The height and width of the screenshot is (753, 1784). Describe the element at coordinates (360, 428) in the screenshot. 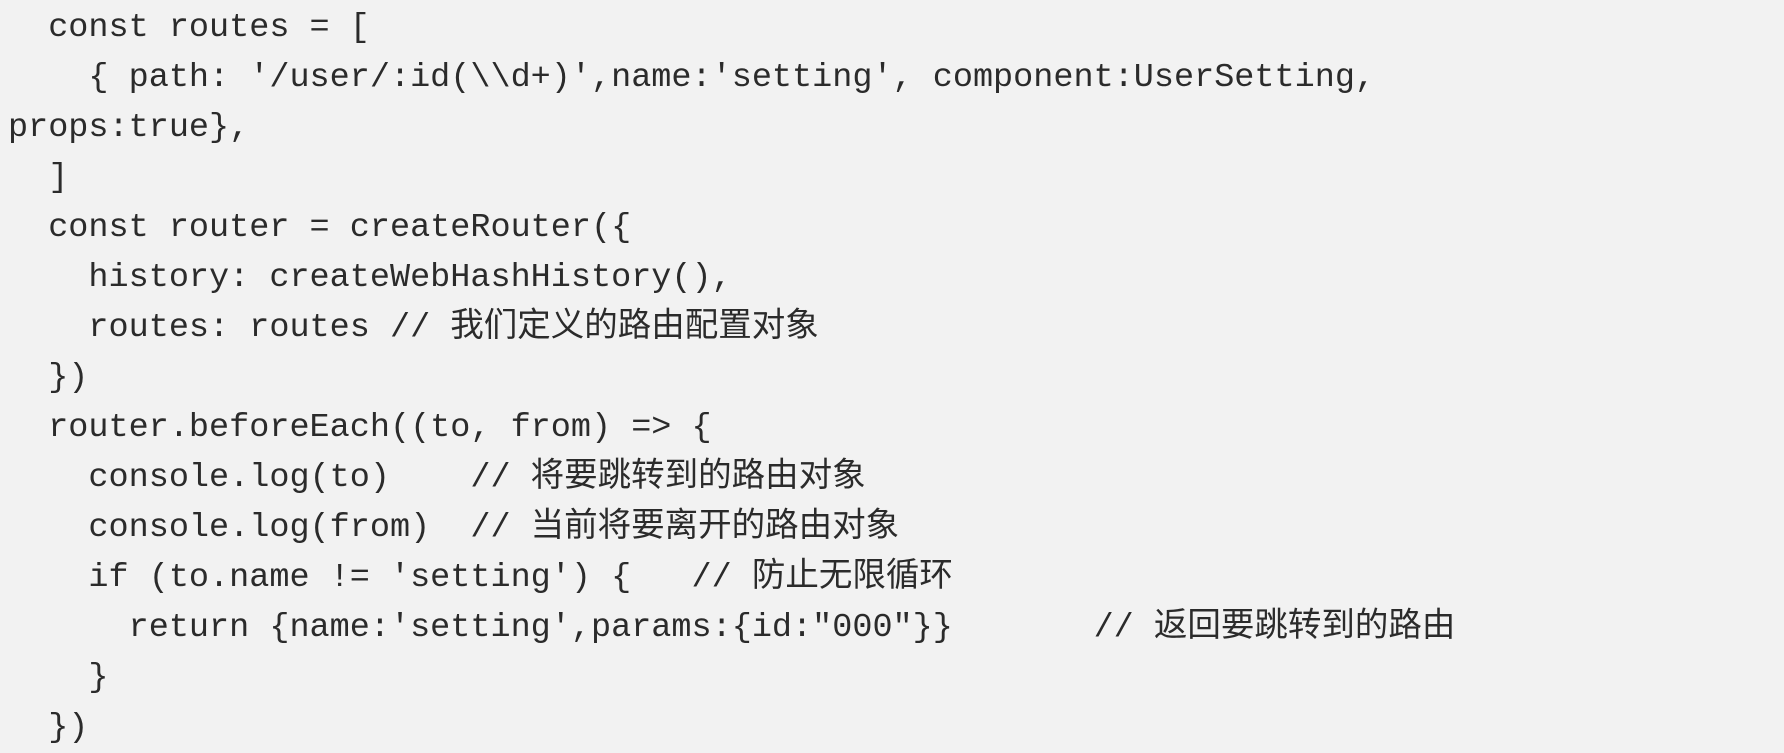

I see `code-line-9: router.beforeEach((to, from) => {` at that location.